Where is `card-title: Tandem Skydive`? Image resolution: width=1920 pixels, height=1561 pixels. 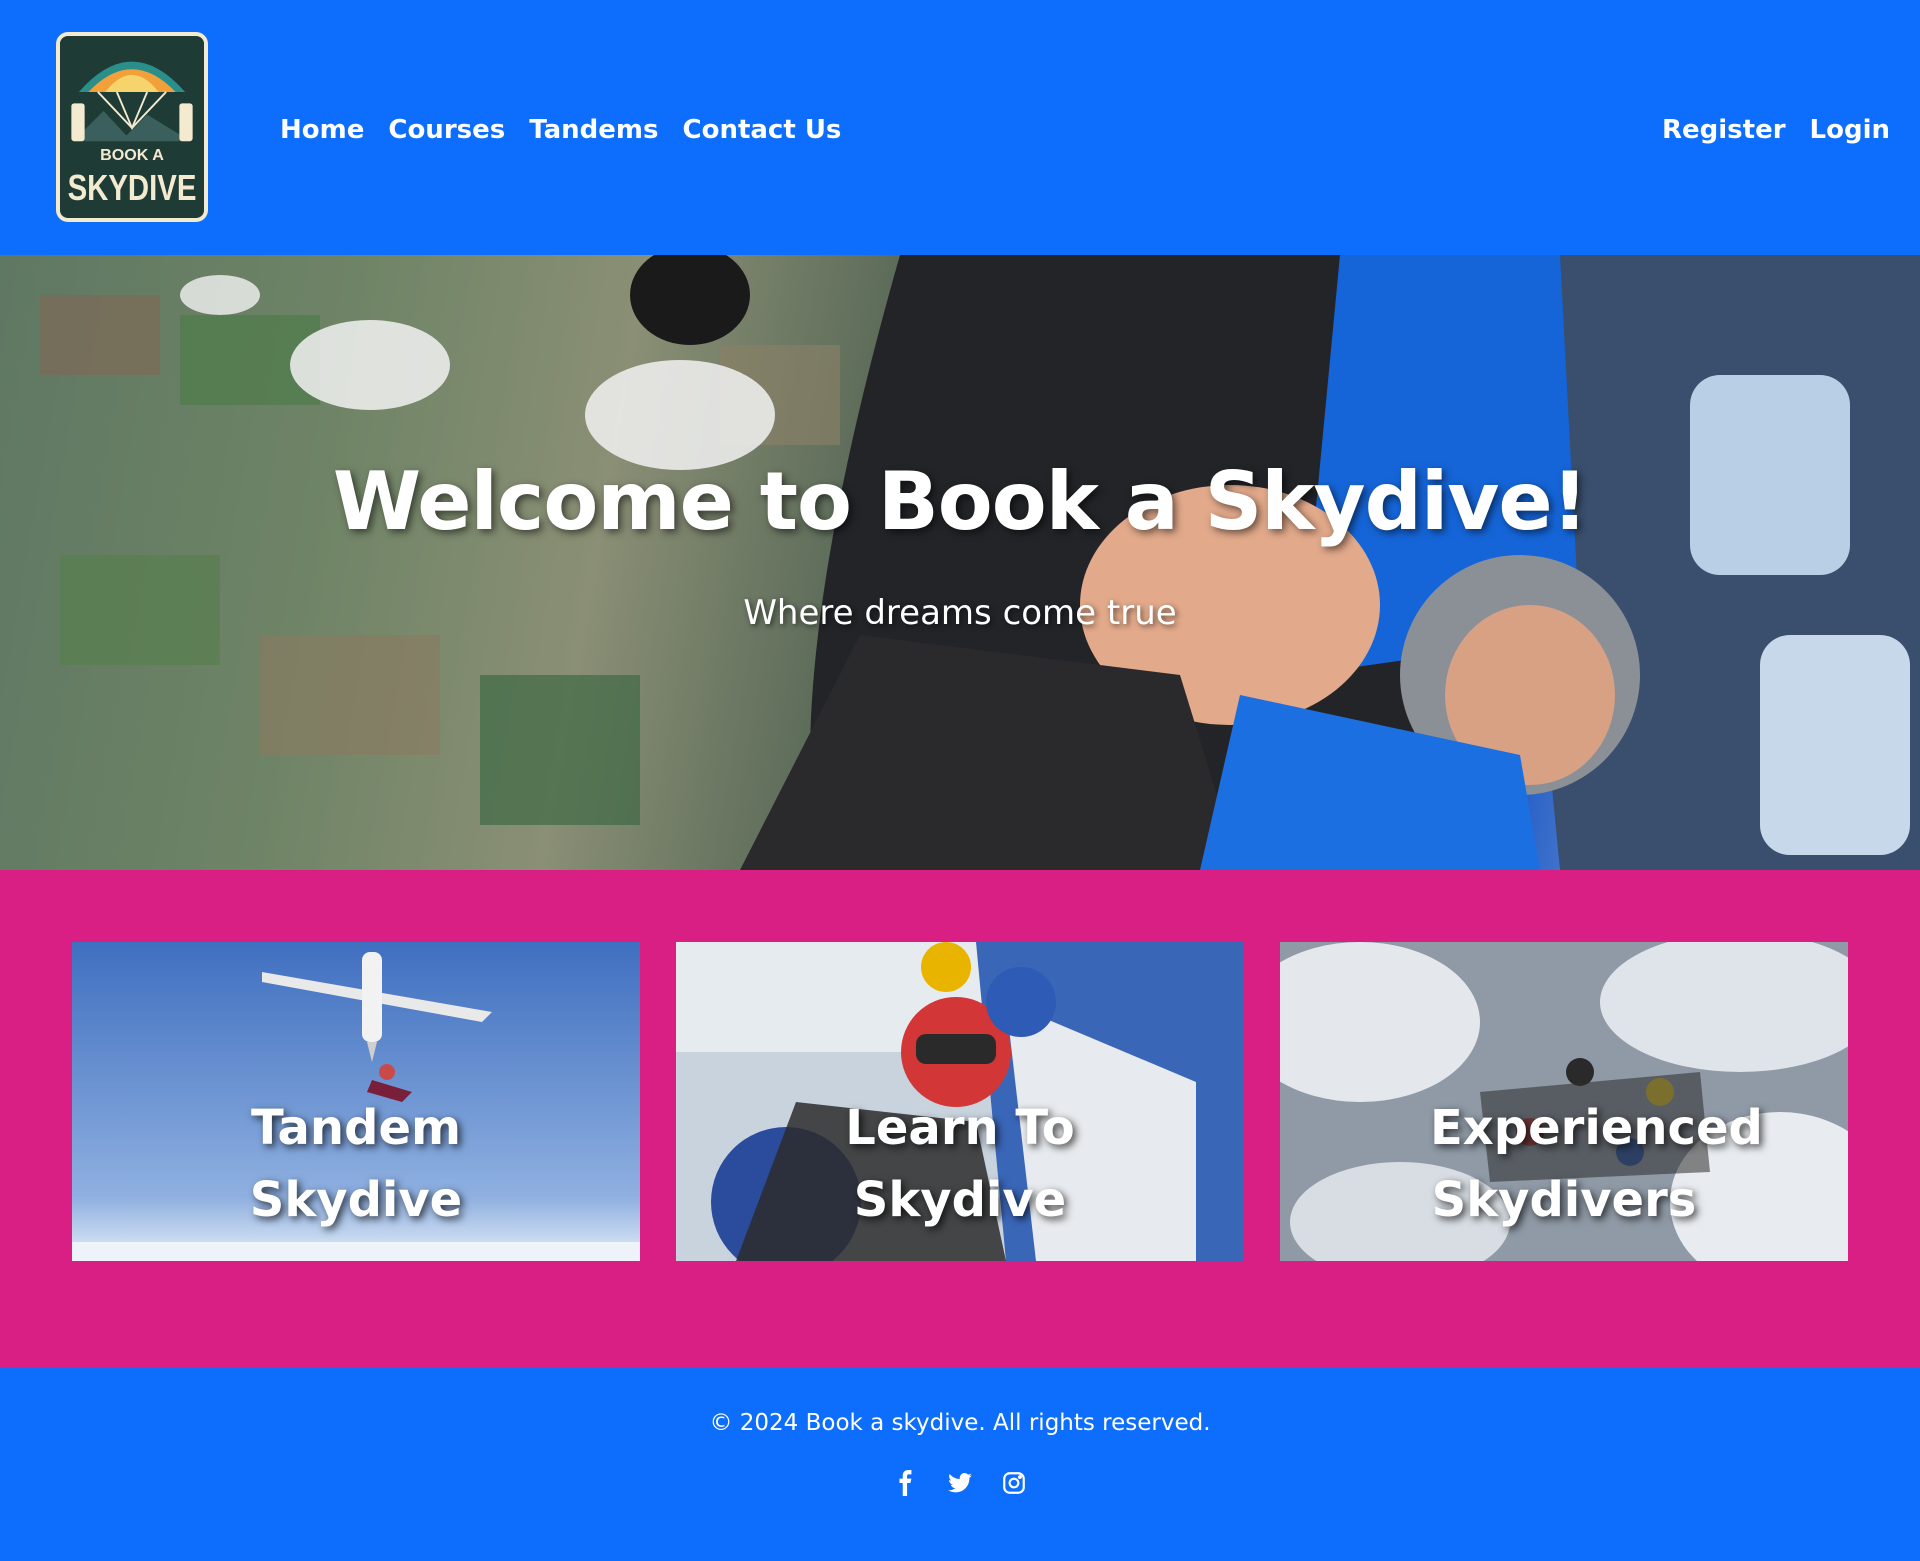
card-title: Tandem Skydive is located at coordinates (356, 1164).